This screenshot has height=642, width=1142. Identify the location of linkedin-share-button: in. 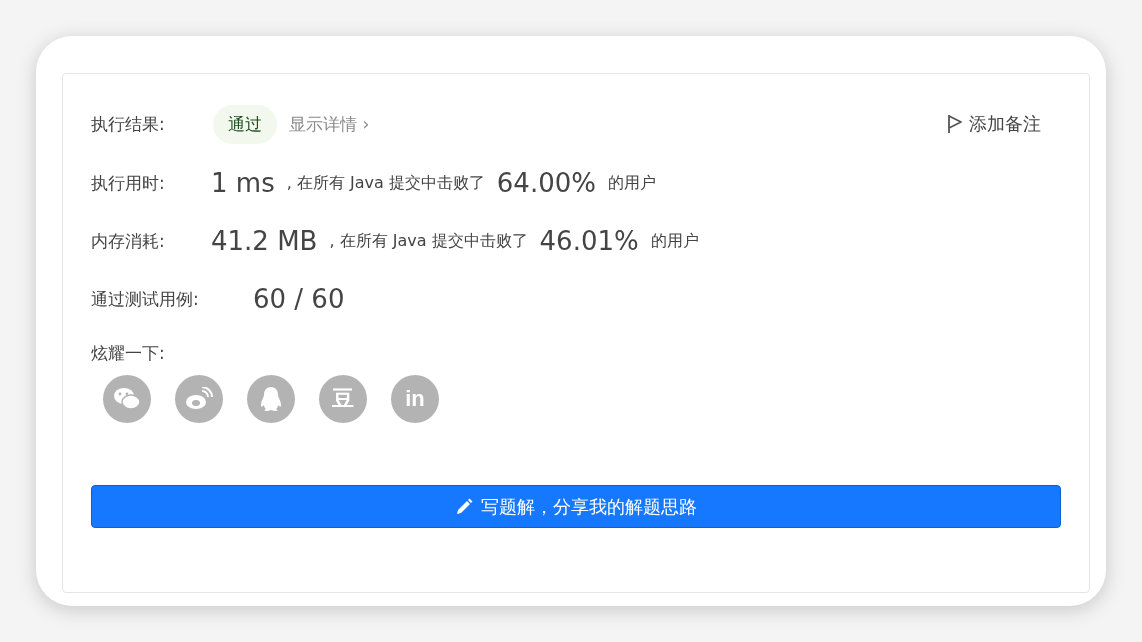
(415, 399).